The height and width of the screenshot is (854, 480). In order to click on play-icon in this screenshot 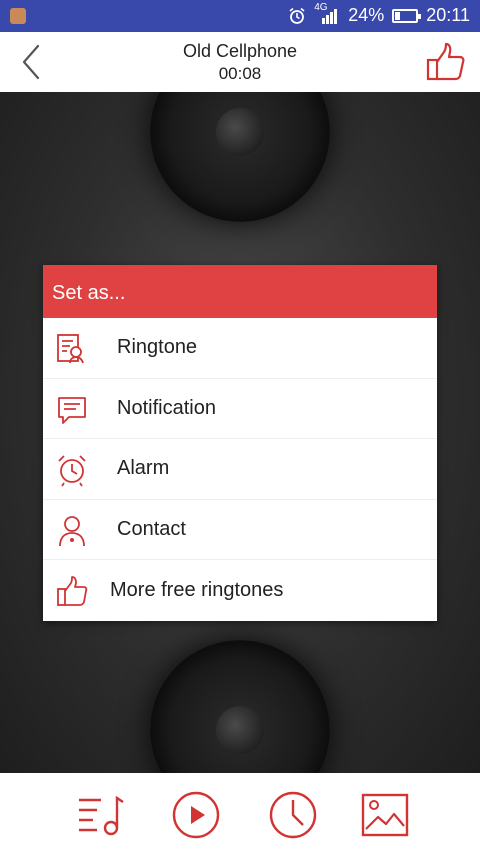, I will do `click(196, 815)`.